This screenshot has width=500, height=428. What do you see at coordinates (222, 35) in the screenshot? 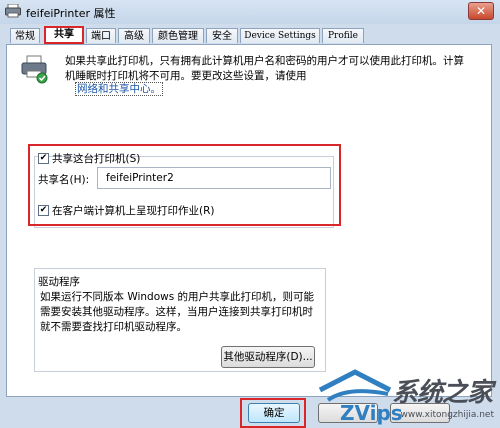
I see `tab-security: 安全` at bounding box center [222, 35].